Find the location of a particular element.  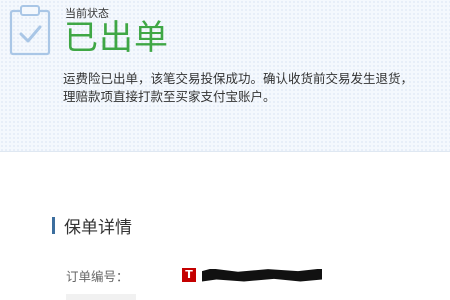

section-header: 保单详情 is located at coordinates (92, 226).